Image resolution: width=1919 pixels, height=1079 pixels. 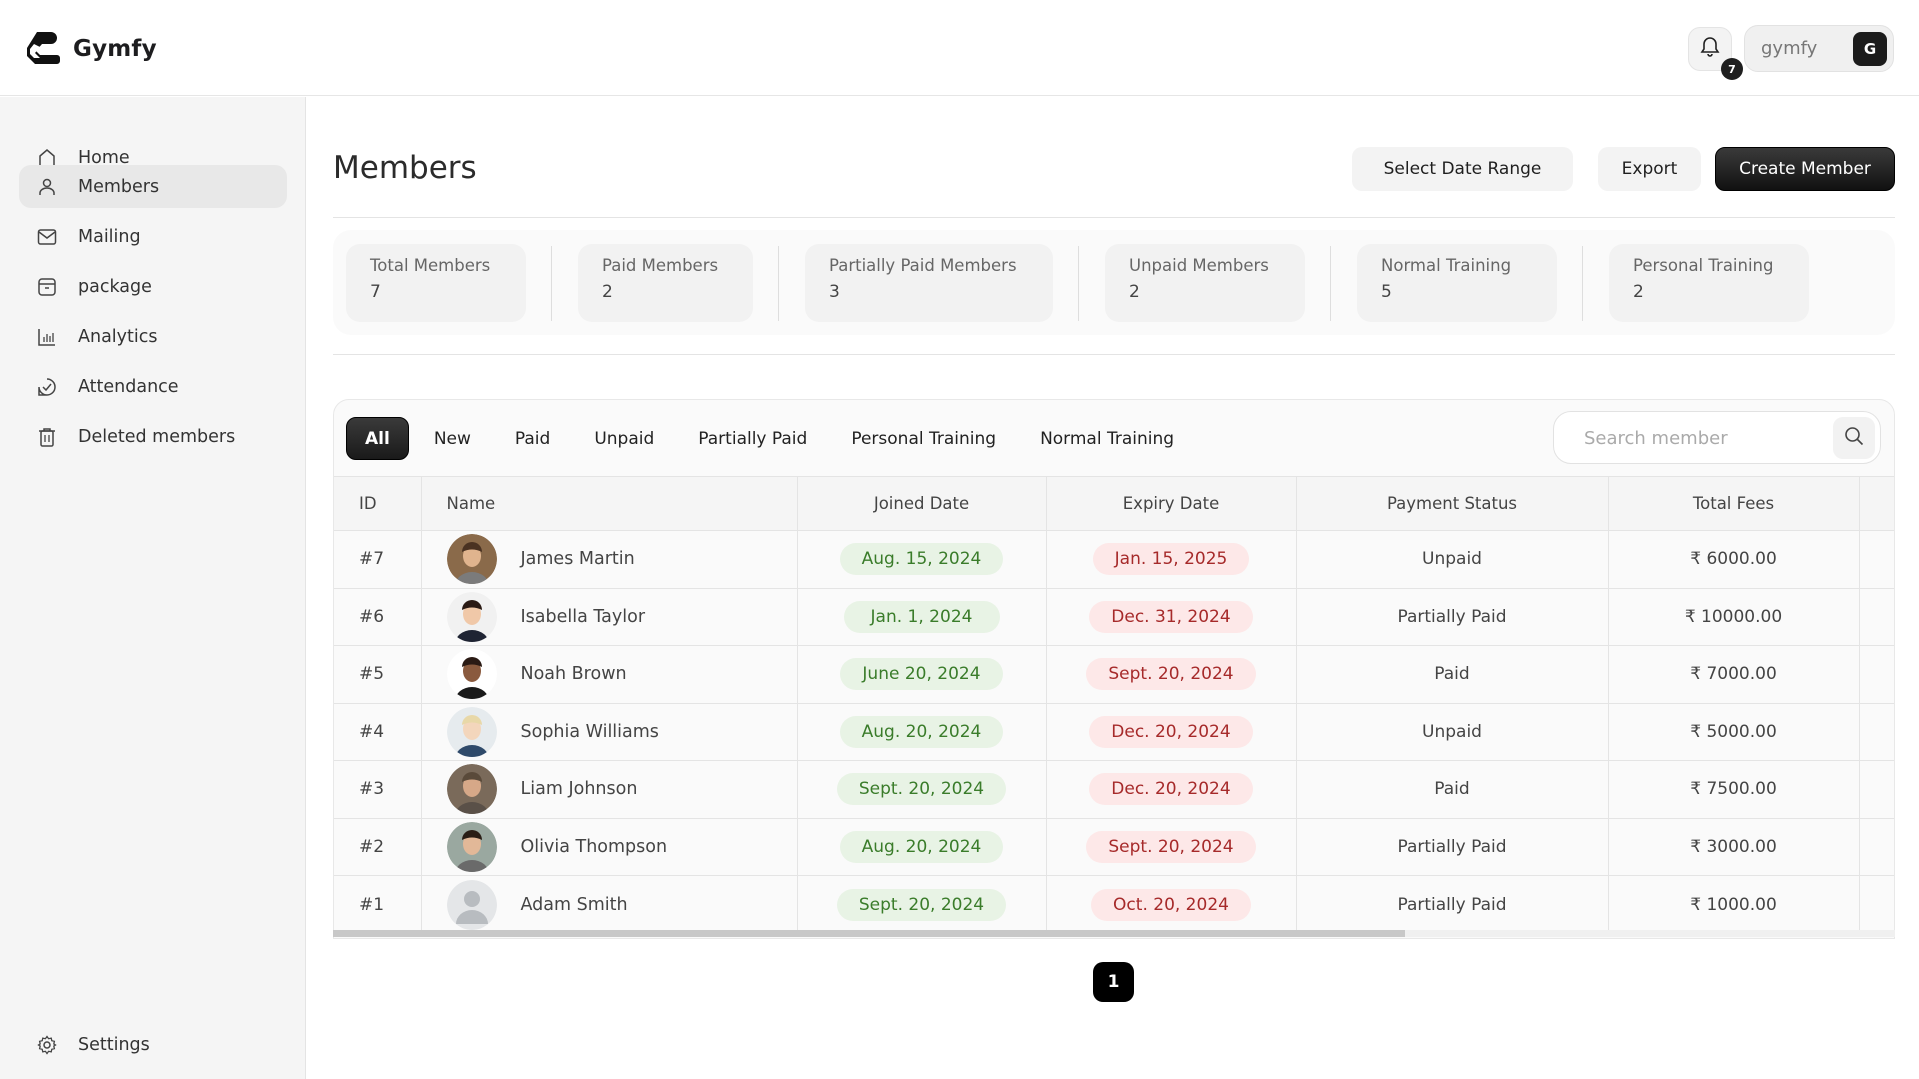 I want to click on sidebar-item-label: Attendance, so click(x=128, y=386).